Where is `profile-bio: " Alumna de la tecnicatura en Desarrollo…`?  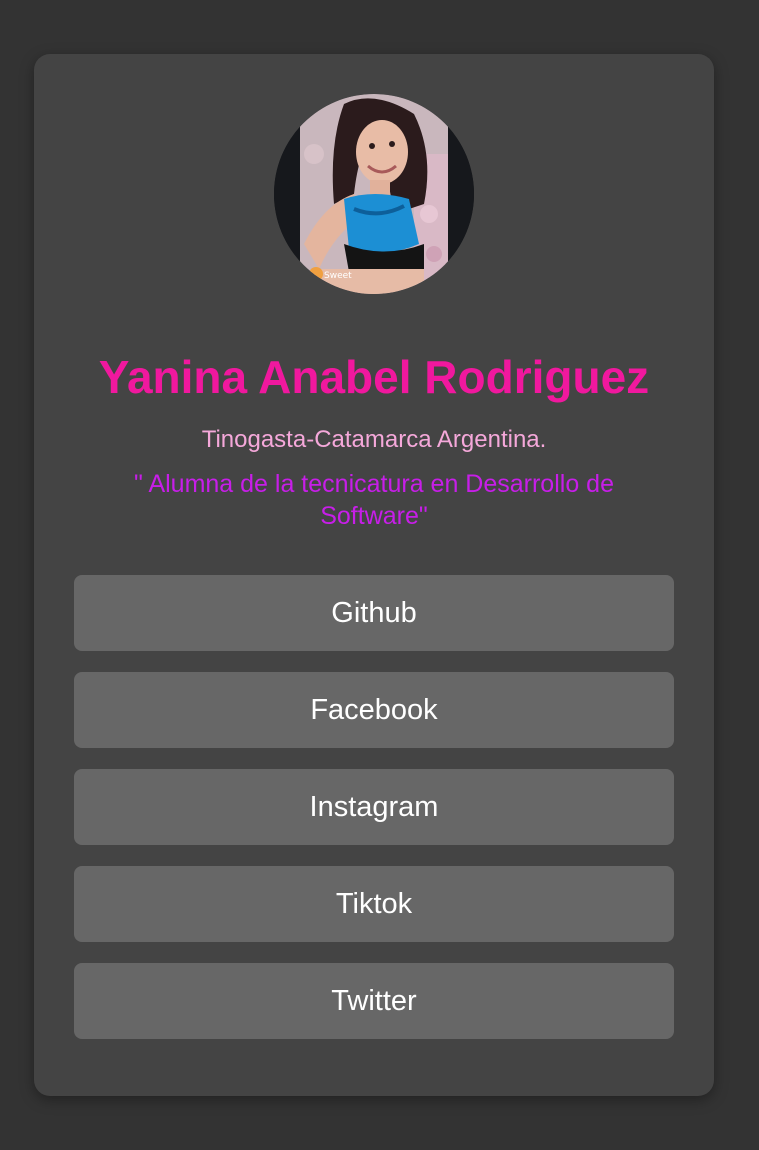 profile-bio: " Alumna de la tecnicatura en Desarrollo… is located at coordinates (374, 500).